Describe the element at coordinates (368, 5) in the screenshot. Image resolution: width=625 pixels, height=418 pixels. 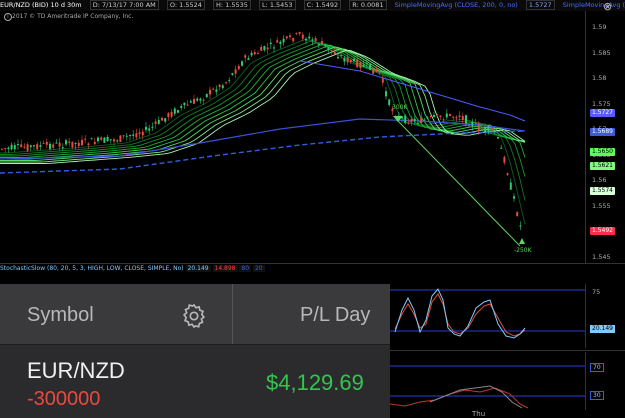
I see `range-value: R: 0.0081` at that location.